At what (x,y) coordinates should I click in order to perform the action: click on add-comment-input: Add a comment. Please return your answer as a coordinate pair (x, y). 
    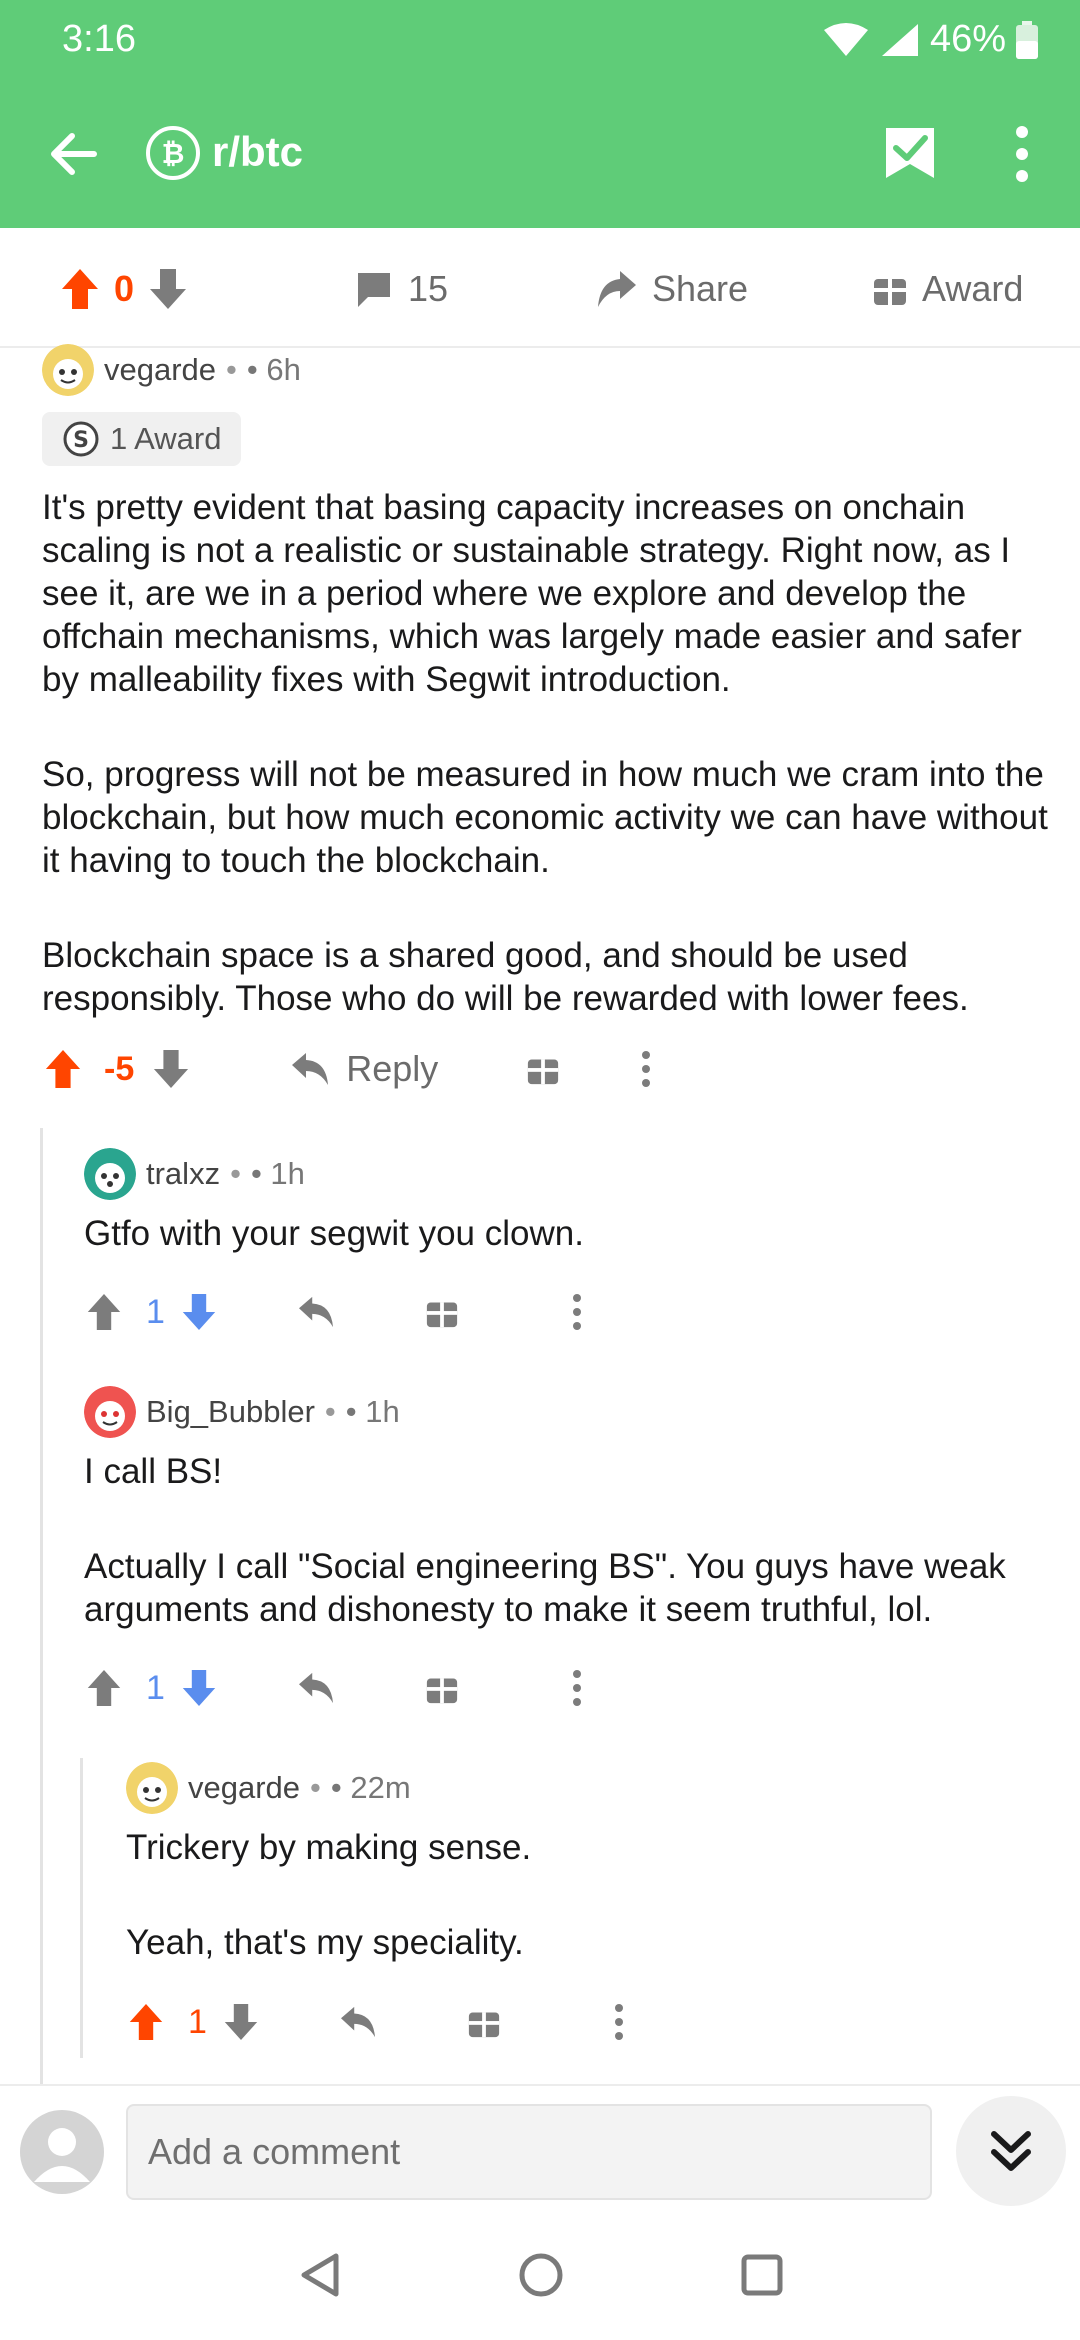
    Looking at the image, I should click on (529, 2152).